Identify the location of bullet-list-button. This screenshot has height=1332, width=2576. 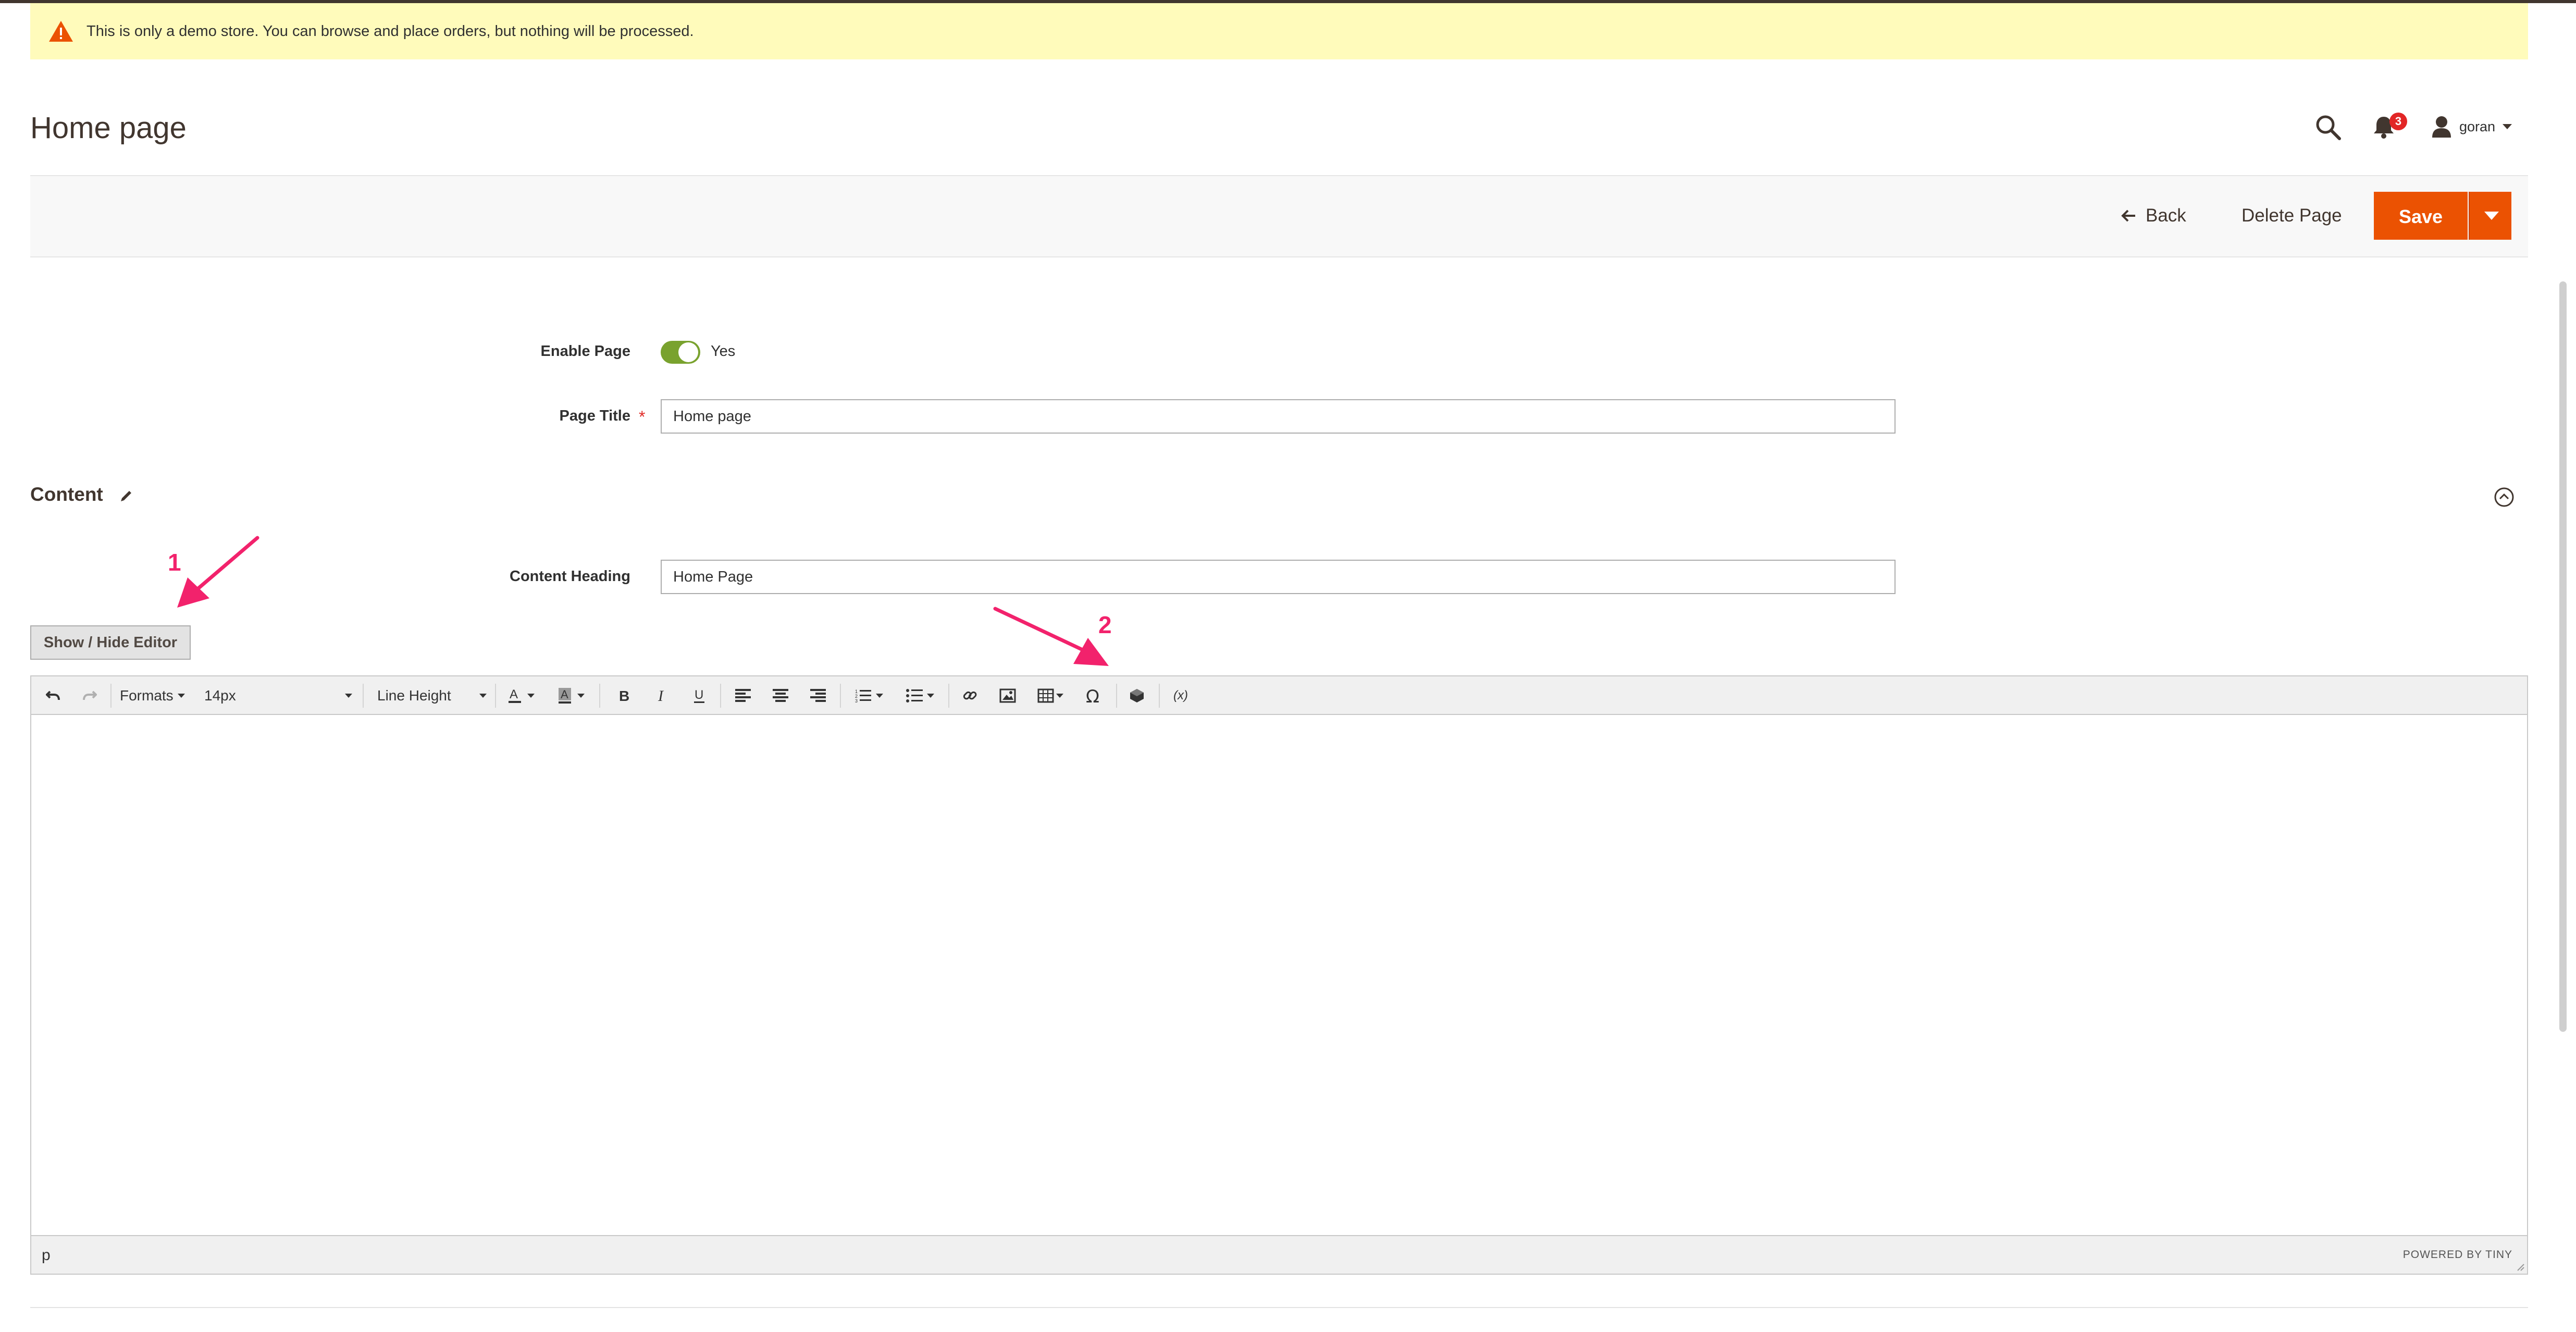
(920, 696).